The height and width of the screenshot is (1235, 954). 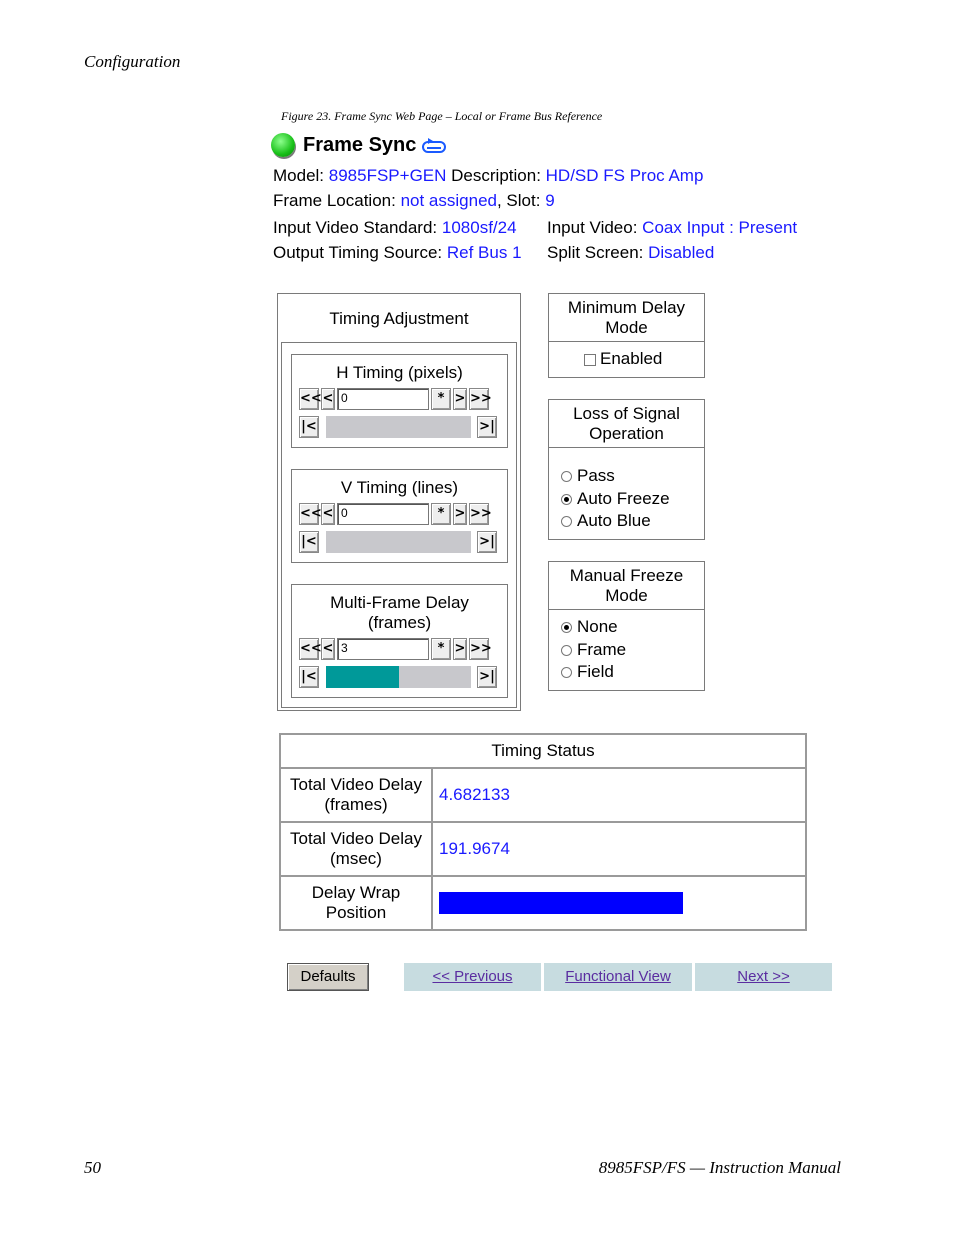 I want to click on loss-signal-body: Pass Auto Freeze Auto Blue, so click(x=626, y=493).